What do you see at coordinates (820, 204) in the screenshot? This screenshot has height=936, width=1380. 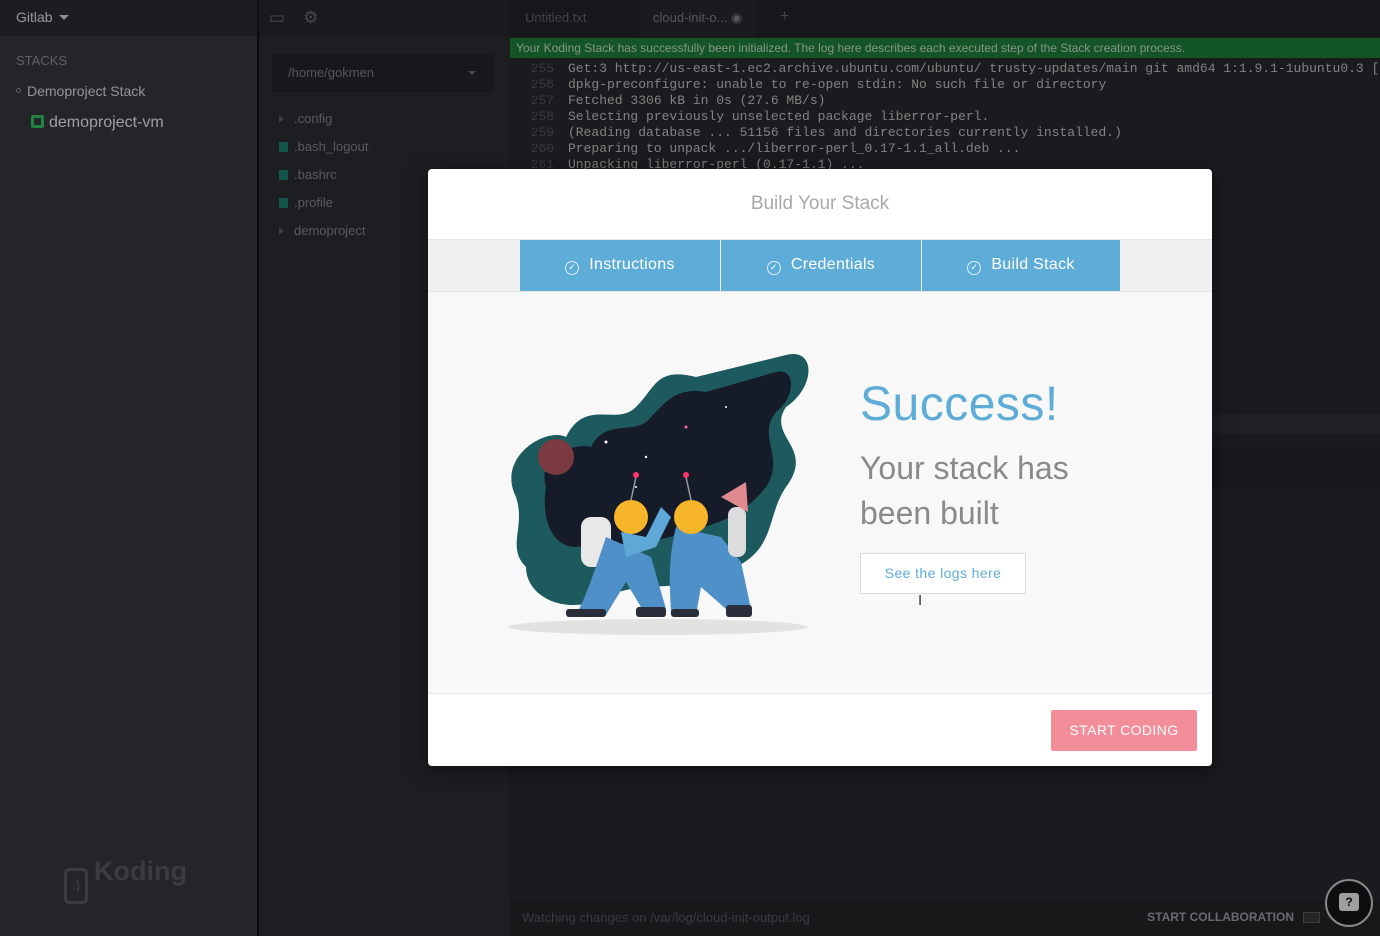 I see `modal-title: Build Your Stack` at bounding box center [820, 204].